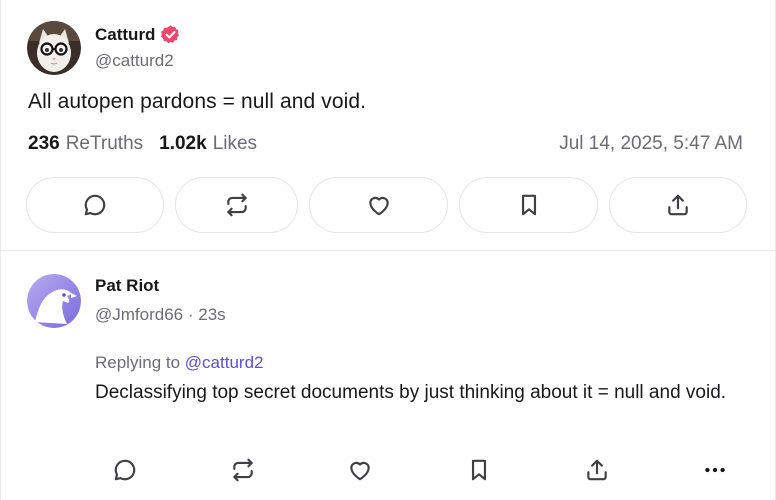 The height and width of the screenshot is (500, 776). I want to click on post-header: Catturd @catturd2, so click(104, 48).